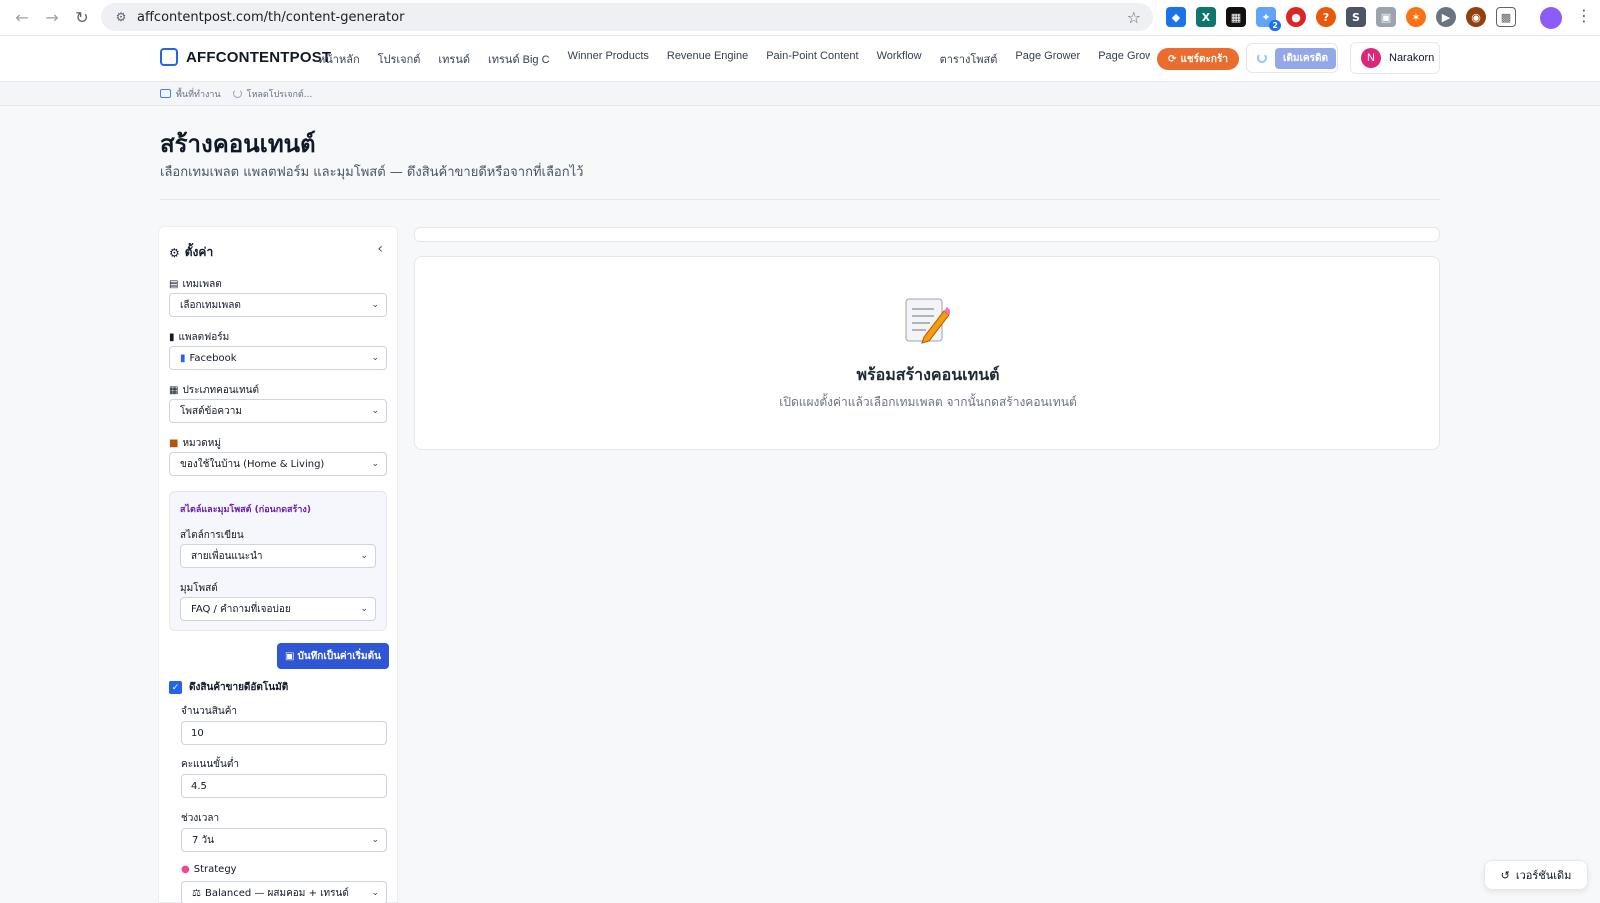  I want to click on top-status-strip, so click(927, 234).